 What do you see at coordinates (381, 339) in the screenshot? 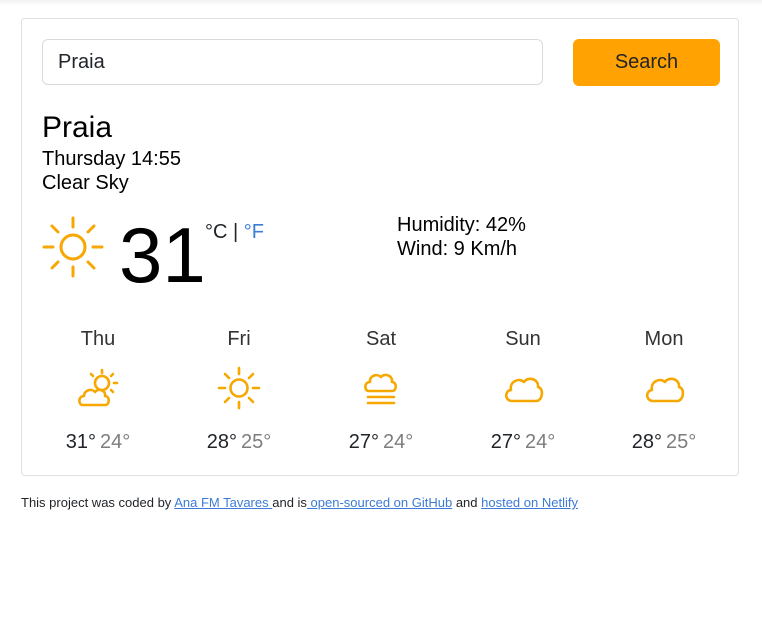
I see `forecast-day-name: Sat` at bounding box center [381, 339].